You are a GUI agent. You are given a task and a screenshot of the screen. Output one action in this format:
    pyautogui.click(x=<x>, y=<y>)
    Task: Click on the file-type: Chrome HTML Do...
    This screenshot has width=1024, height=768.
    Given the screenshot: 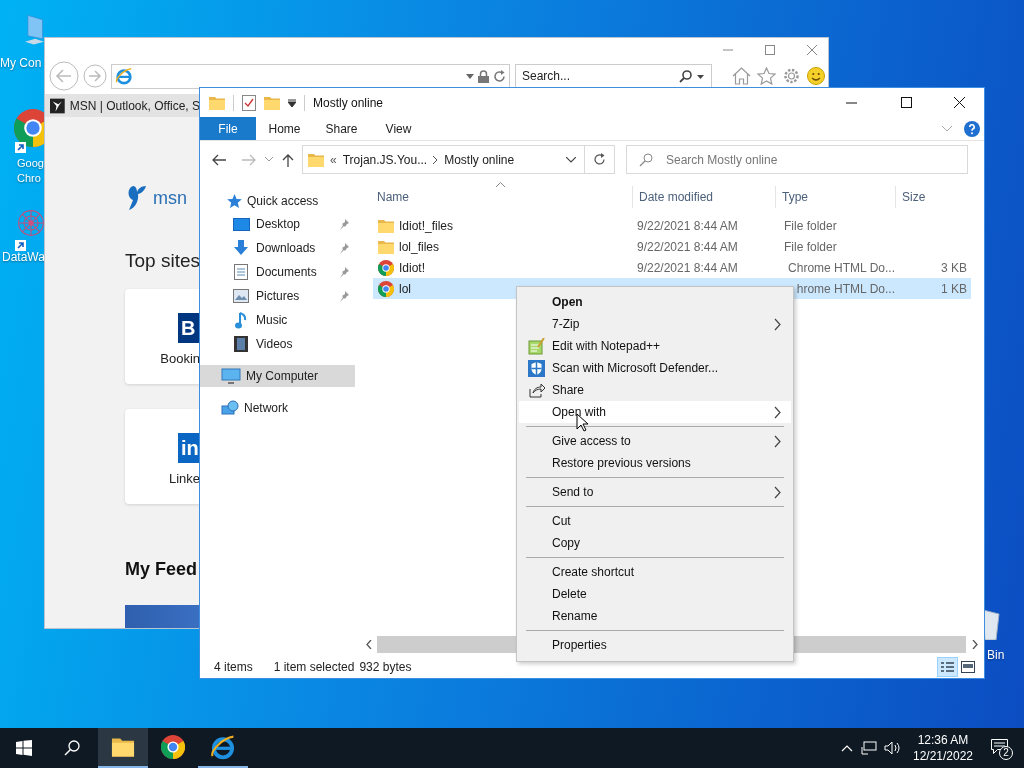 What is the action you would take?
    pyautogui.click(x=841, y=268)
    